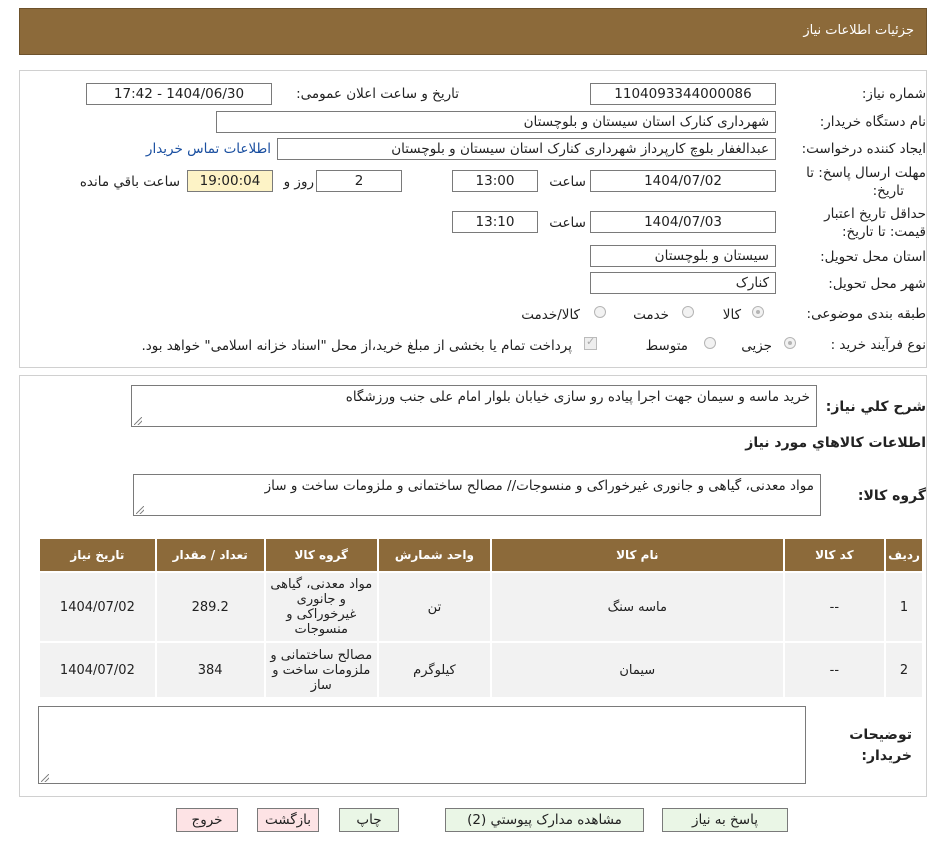 The width and height of the screenshot is (944, 854). Describe the element at coordinates (683, 94) in the screenshot. I see `need-number-field: 1104093344000086` at that location.